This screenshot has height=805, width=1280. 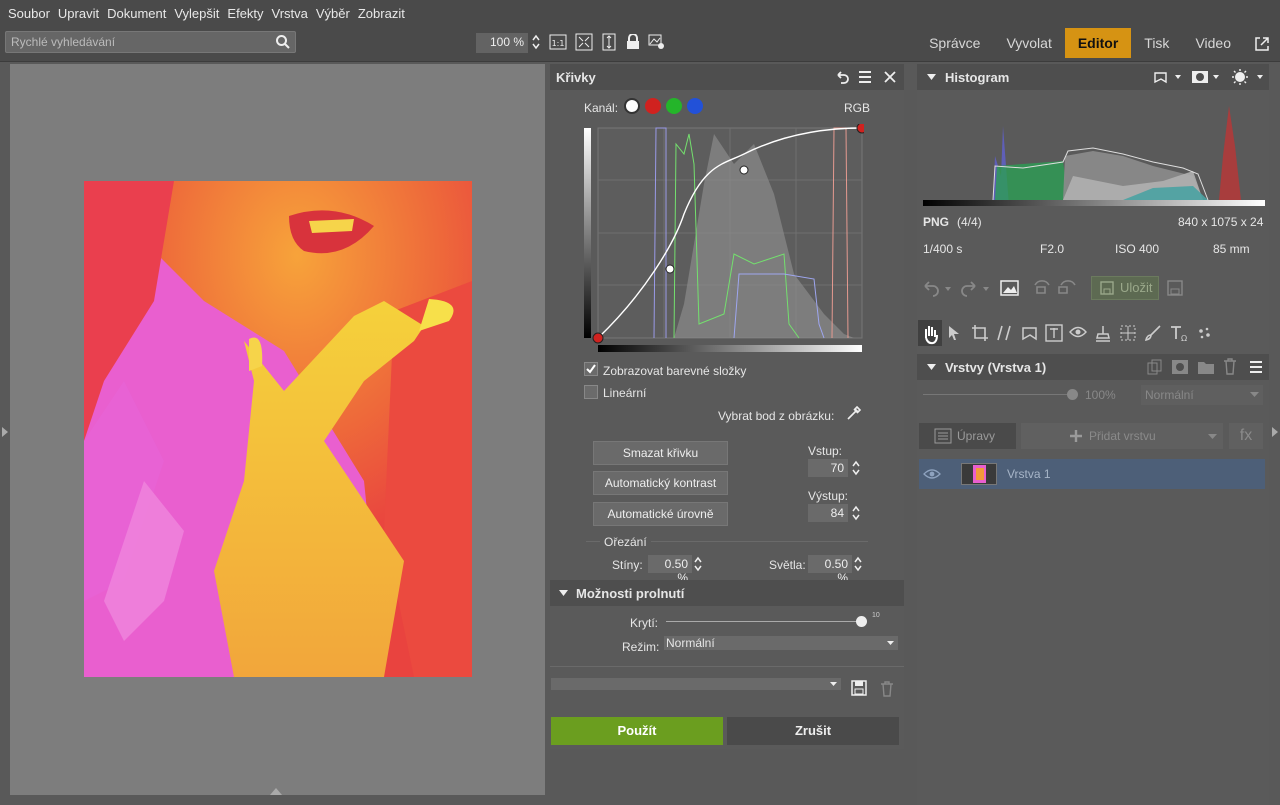 What do you see at coordinates (911, 433) in the screenshot?
I see `panel-splitter` at bounding box center [911, 433].